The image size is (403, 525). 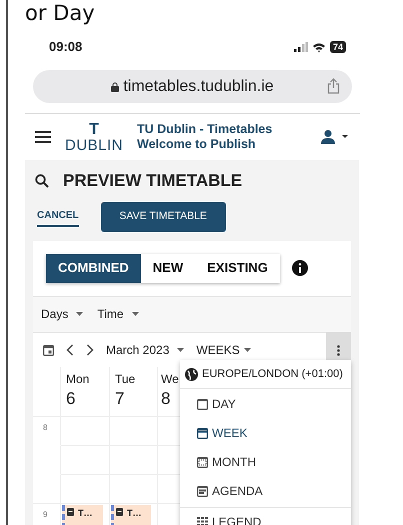 What do you see at coordinates (120, 399) in the screenshot?
I see `day-date: 7` at bounding box center [120, 399].